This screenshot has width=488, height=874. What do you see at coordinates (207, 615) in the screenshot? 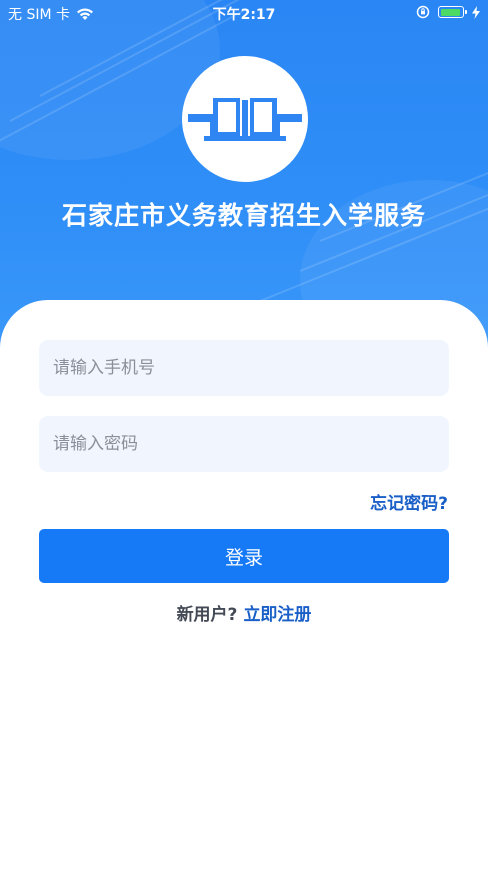
I see `register-prompt: 新用户?` at bounding box center [207, 615].